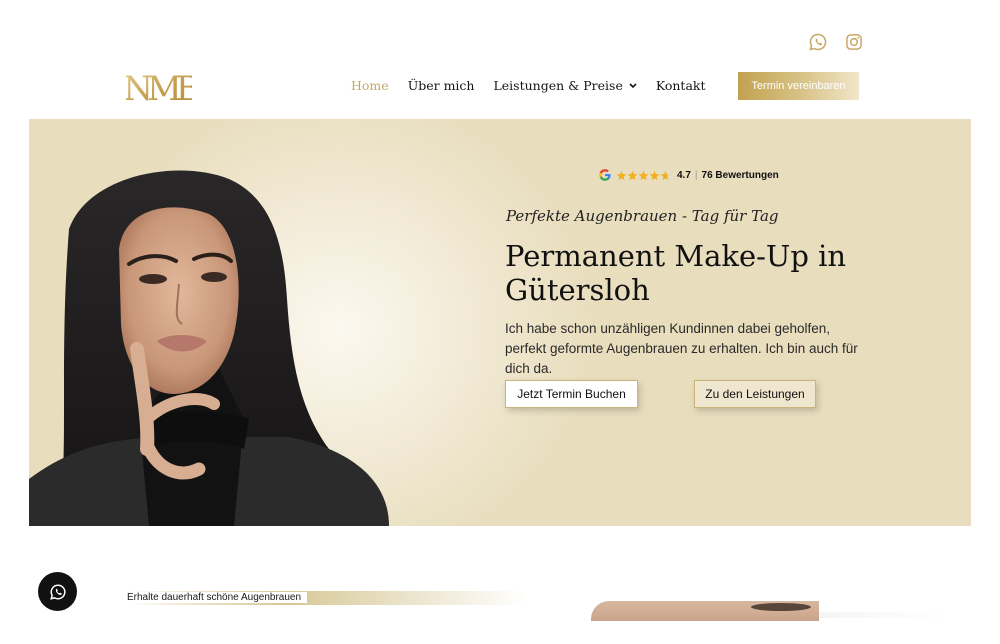  I want to click on card-shadow, so click(885, 615).